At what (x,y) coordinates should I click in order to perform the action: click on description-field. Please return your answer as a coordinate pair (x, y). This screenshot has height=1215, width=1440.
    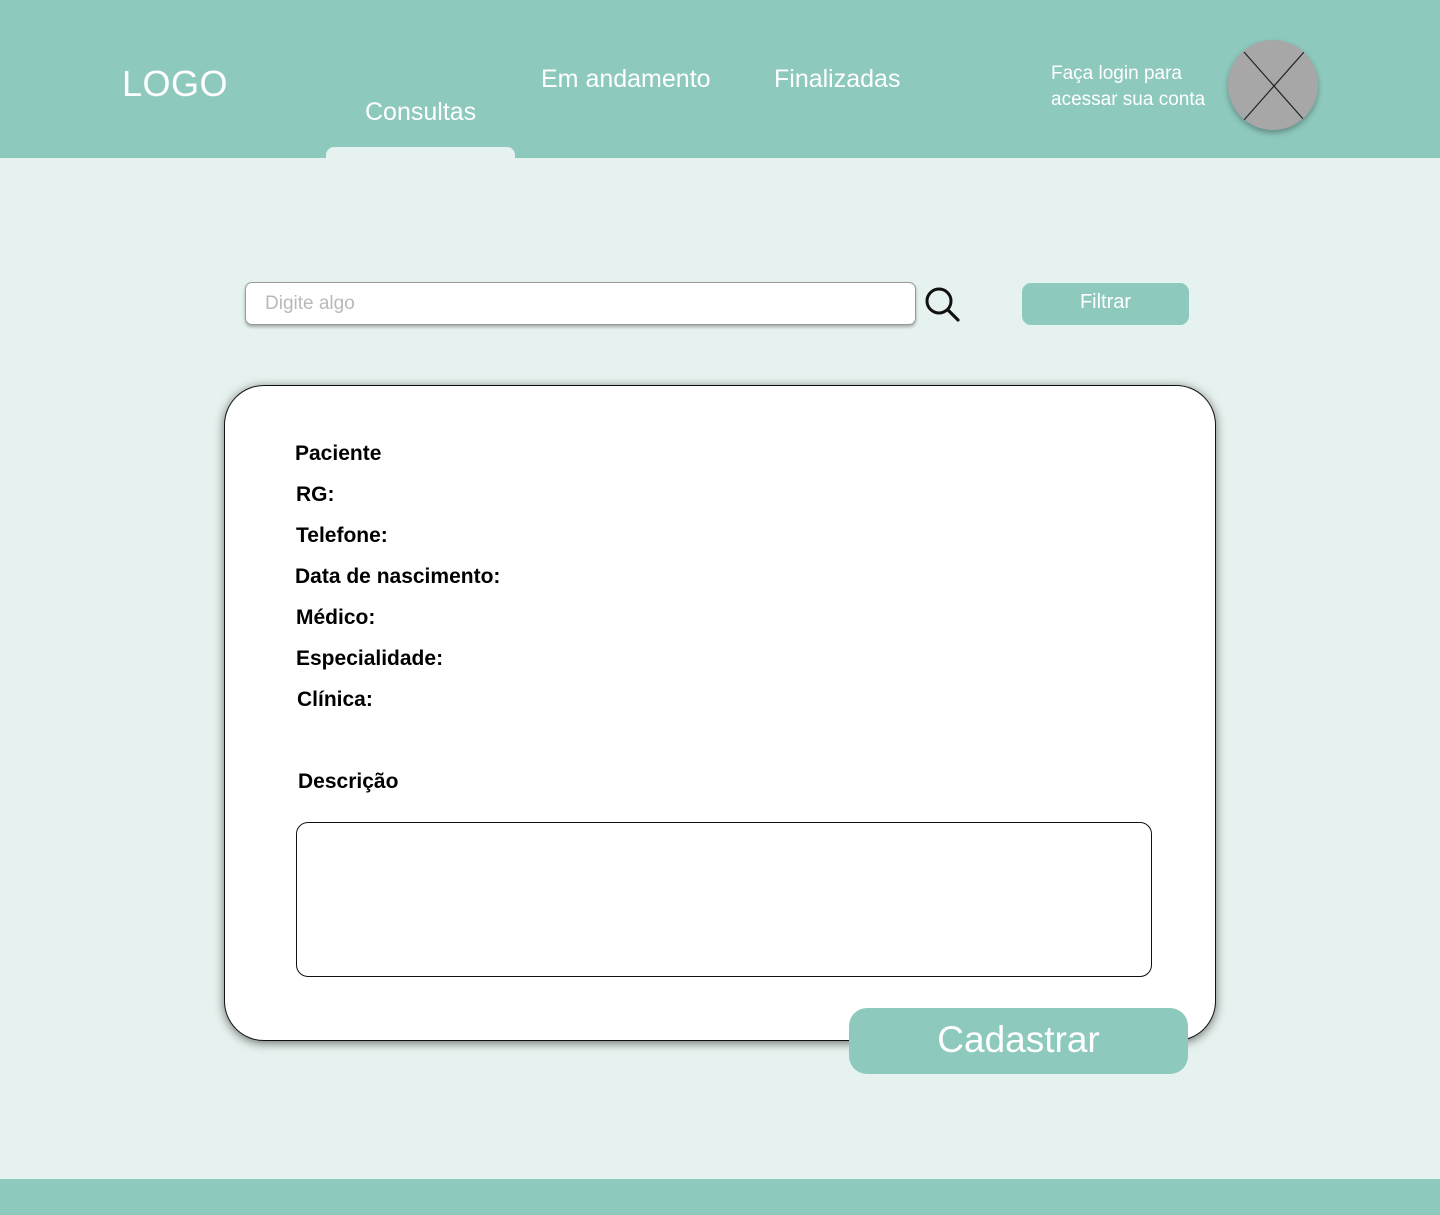
    Looking at the image, I should click on (724, 899).